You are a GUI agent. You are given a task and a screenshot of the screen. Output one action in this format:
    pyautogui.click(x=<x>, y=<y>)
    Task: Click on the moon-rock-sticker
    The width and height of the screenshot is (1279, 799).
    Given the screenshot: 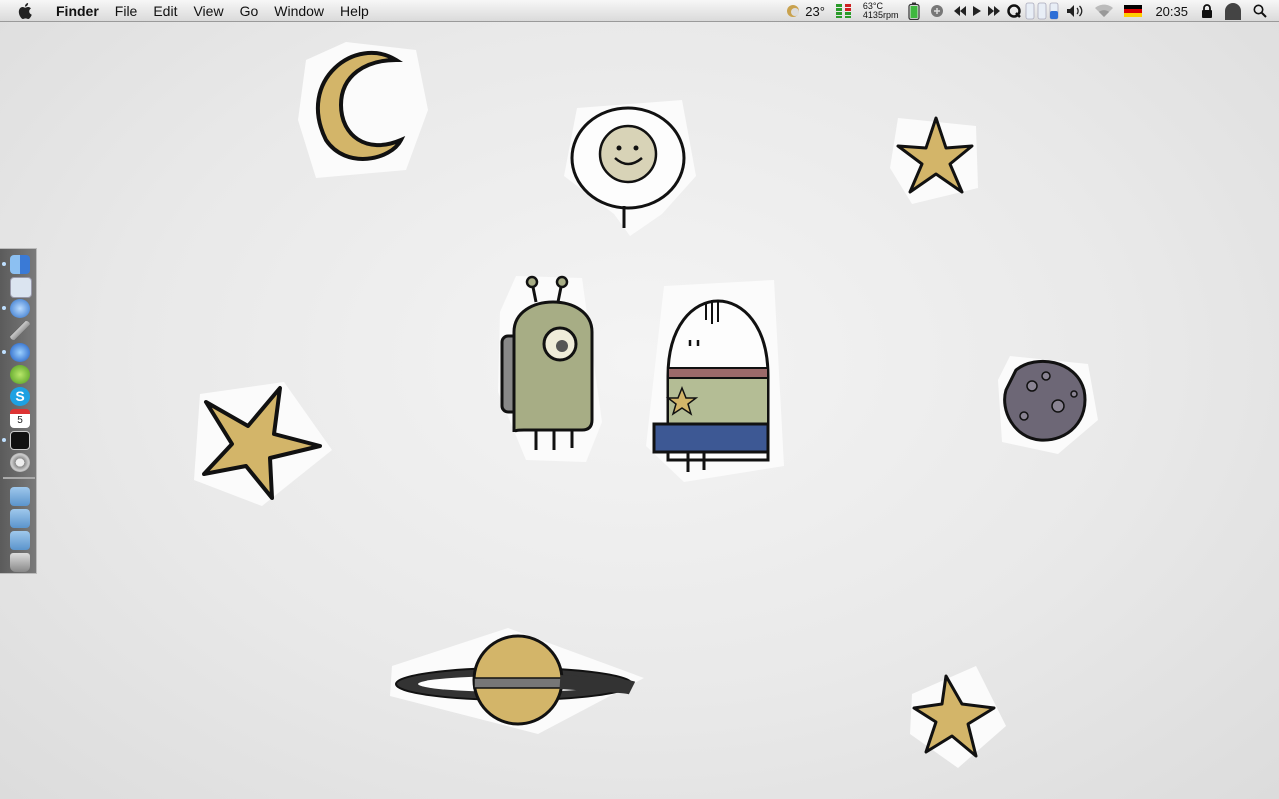 What is the action you would take?
    pyautogui.click(x=1048, y=405)
    